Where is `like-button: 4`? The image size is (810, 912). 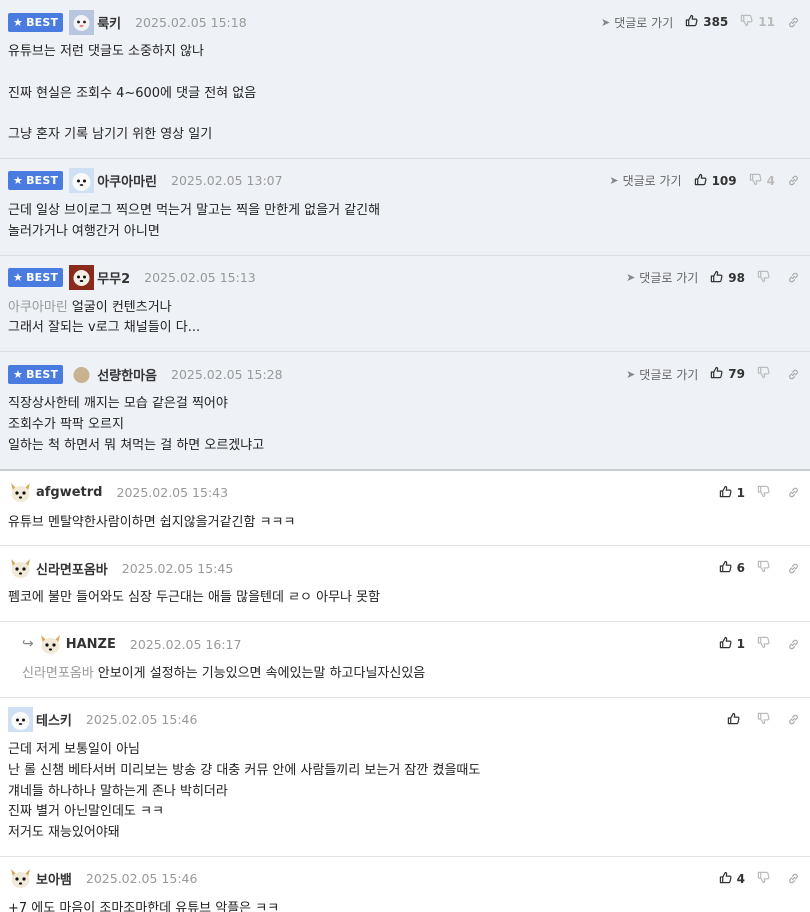
like-button: 4 is located at coordinates (732, 879).